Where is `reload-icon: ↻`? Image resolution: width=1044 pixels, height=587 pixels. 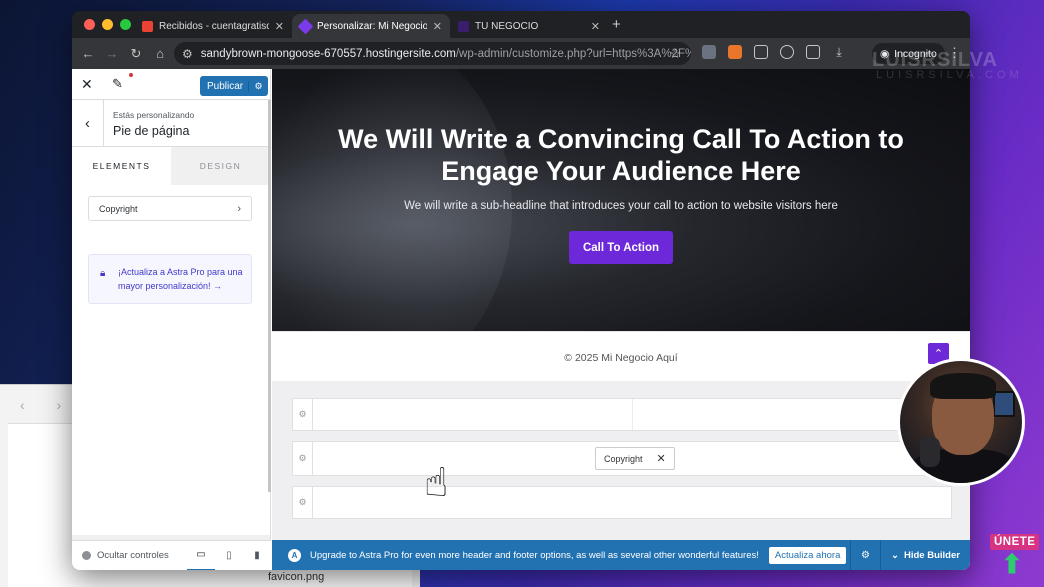 reload-icon: ↻ is located at coordinates (136, 54).